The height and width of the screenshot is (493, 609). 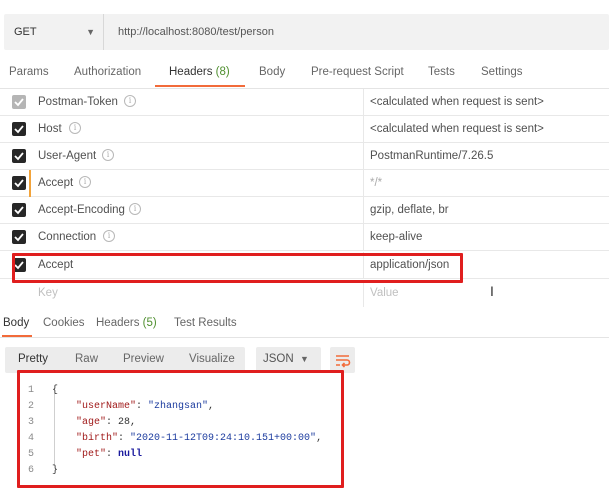 I want to click on tab-body: Body, so click(x=272, y=72).